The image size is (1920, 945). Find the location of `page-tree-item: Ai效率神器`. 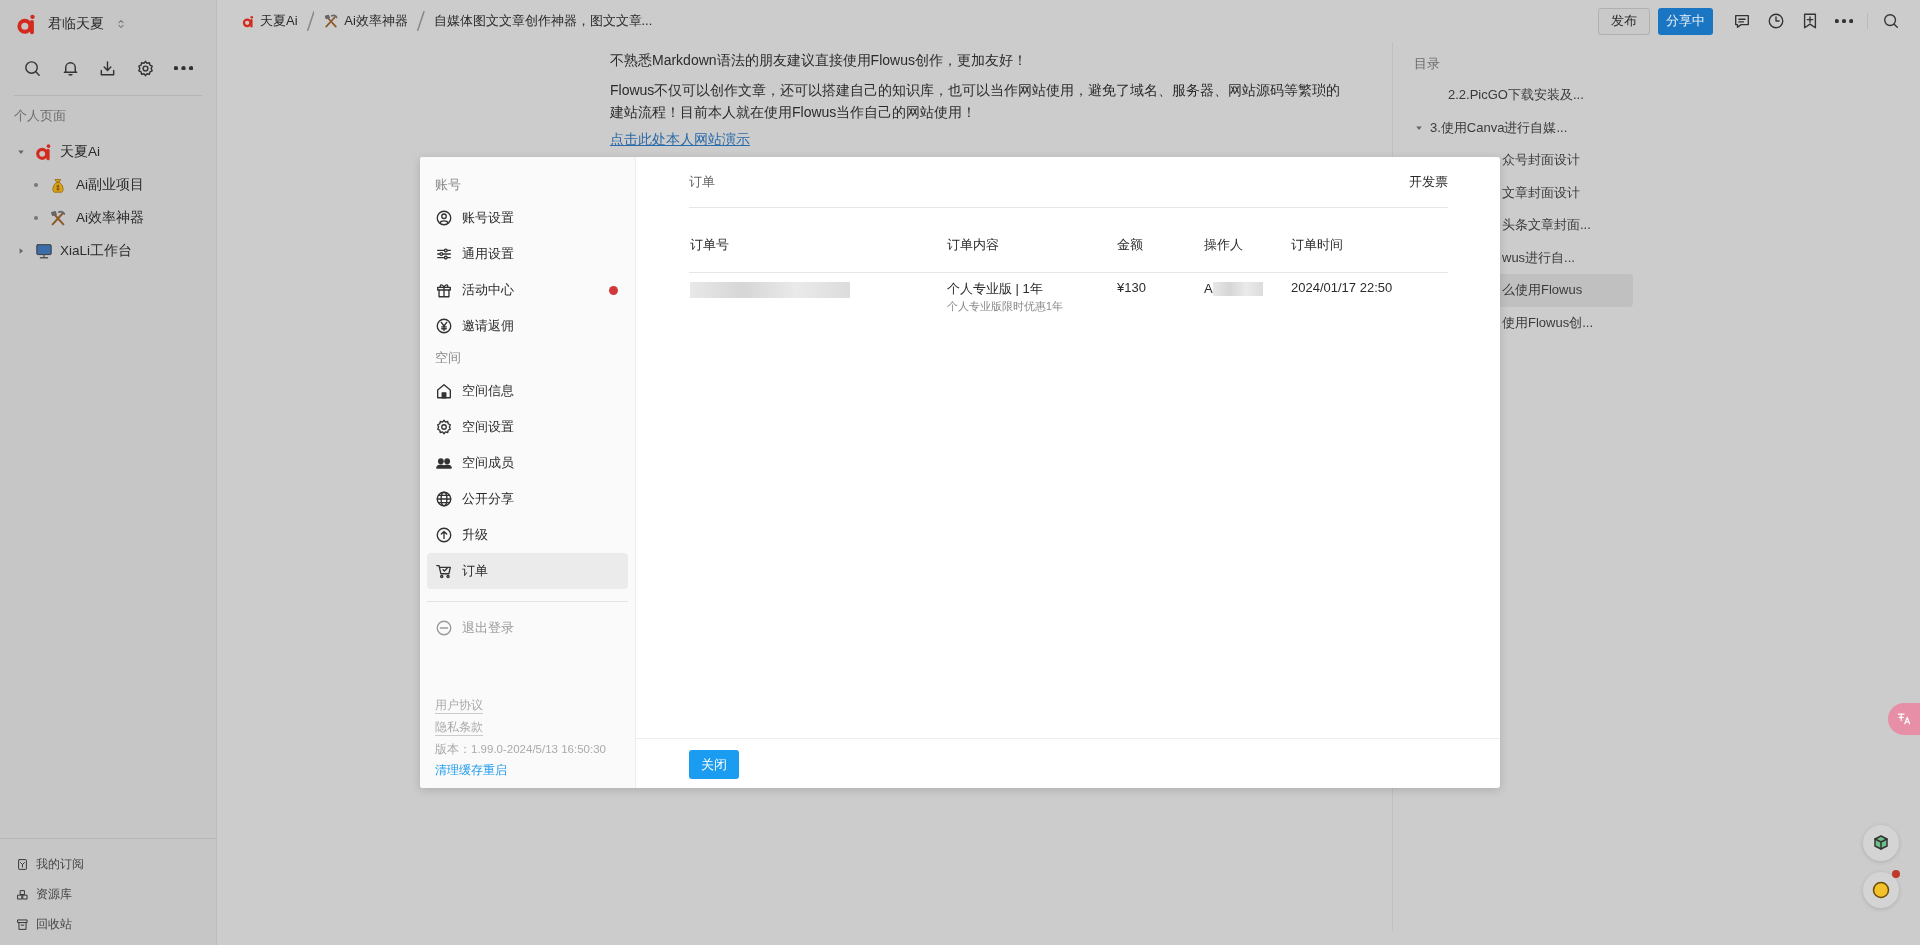

page-tree-item: Ai效率神器 is located at coordinates (108, 217).